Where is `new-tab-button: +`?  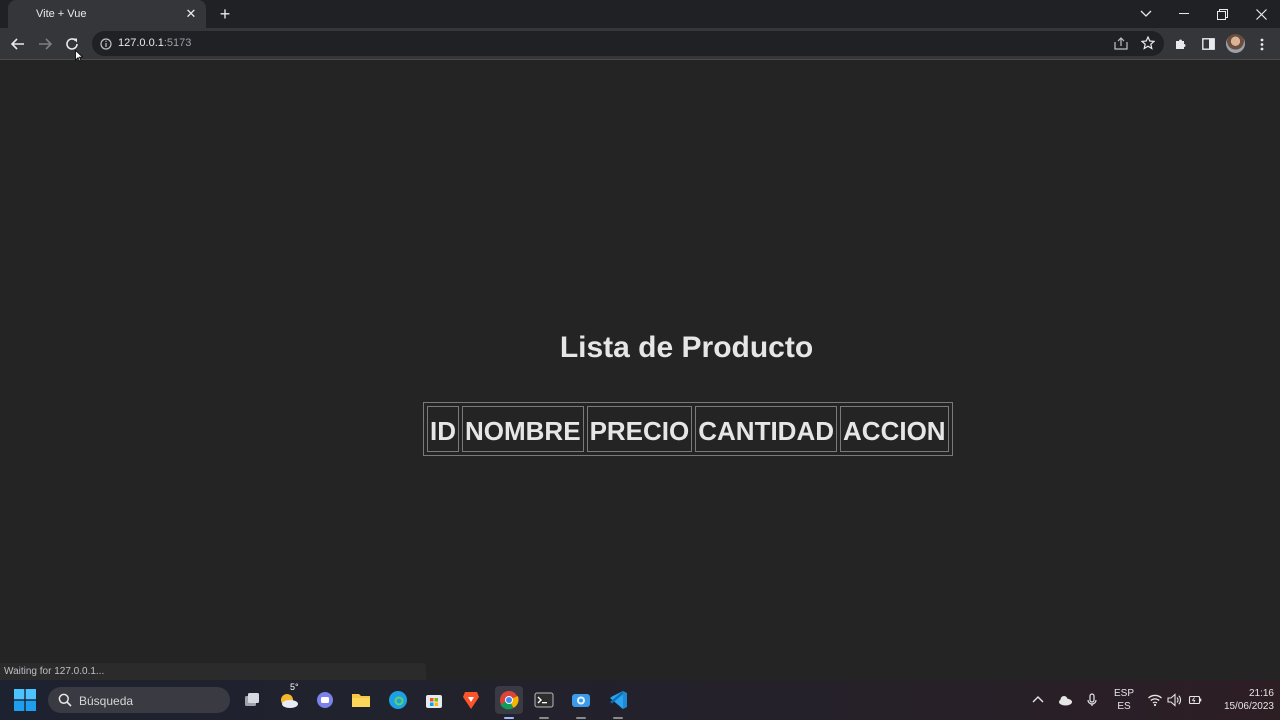 new-tab-button: + is located at coordinates (225, 14).